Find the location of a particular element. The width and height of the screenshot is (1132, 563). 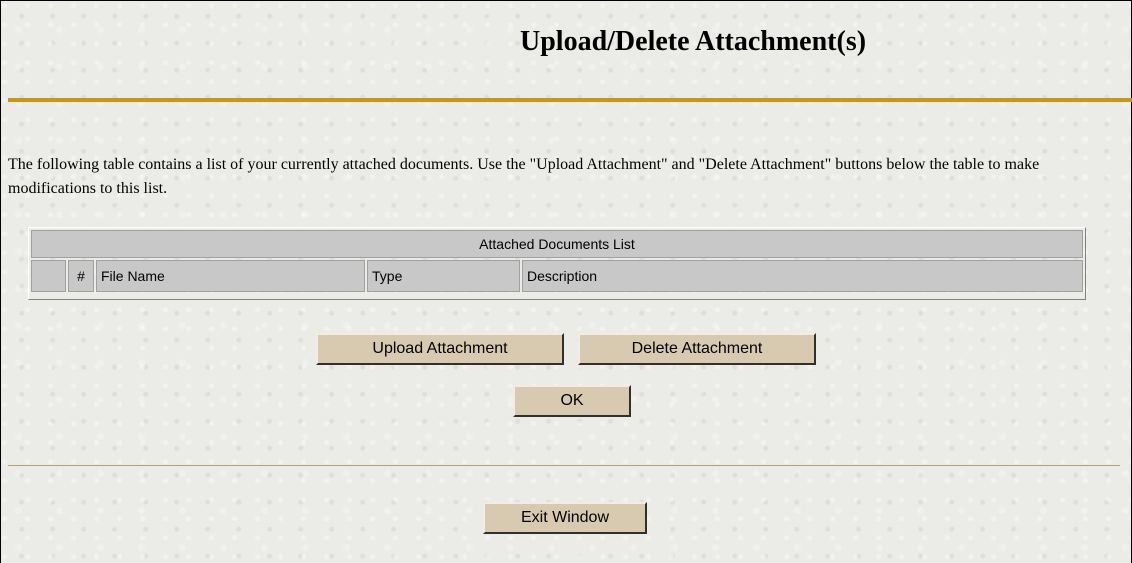

table-header-row: # File Name Type Description is located at coordinates (557, 276).